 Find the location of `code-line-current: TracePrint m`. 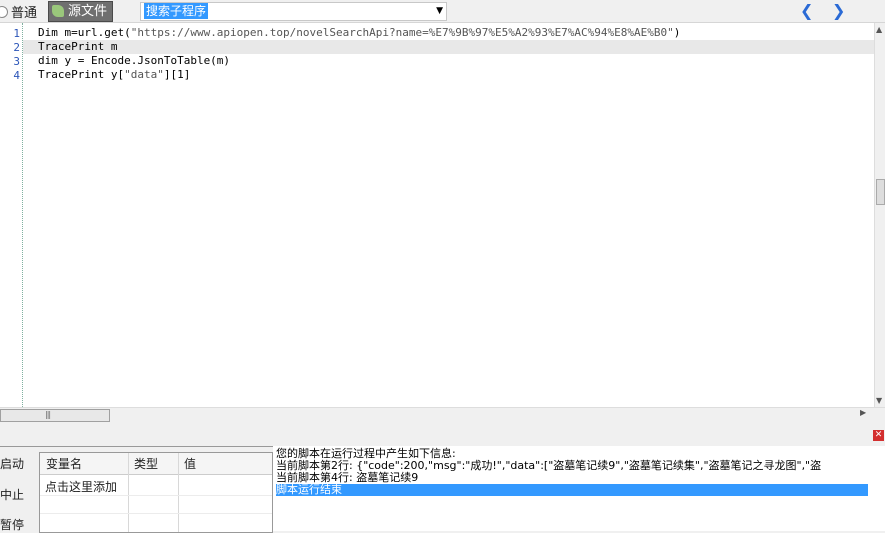

code-line-current: TracePrint m is located at coordinates (449, 47).